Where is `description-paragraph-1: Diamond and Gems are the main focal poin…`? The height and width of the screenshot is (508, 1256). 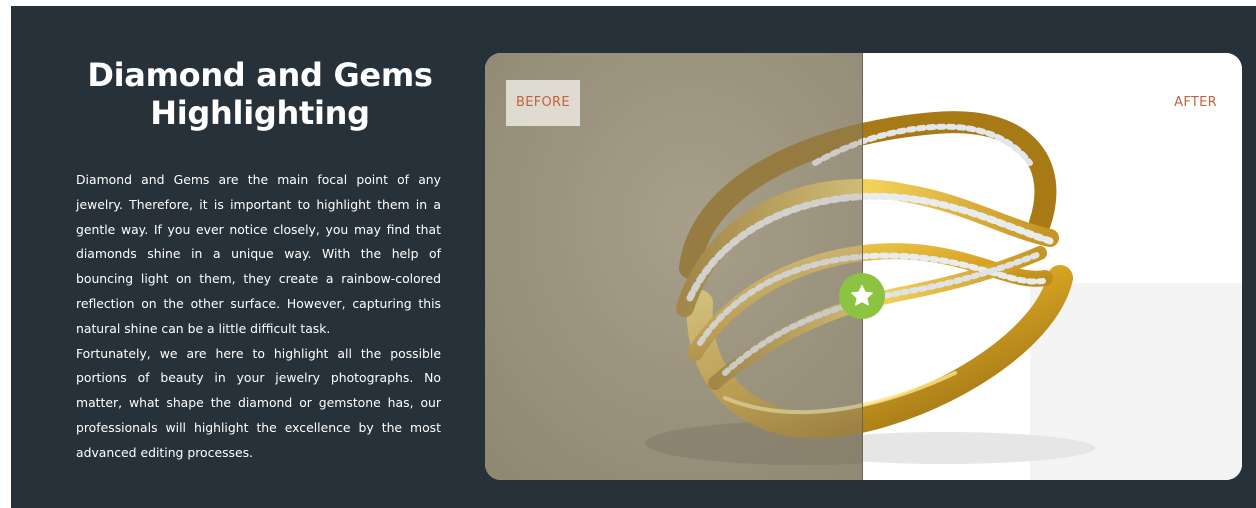 description-paragraph-1: Diamond and Gems are the main focal poin… is located at coordinates (258, 254).